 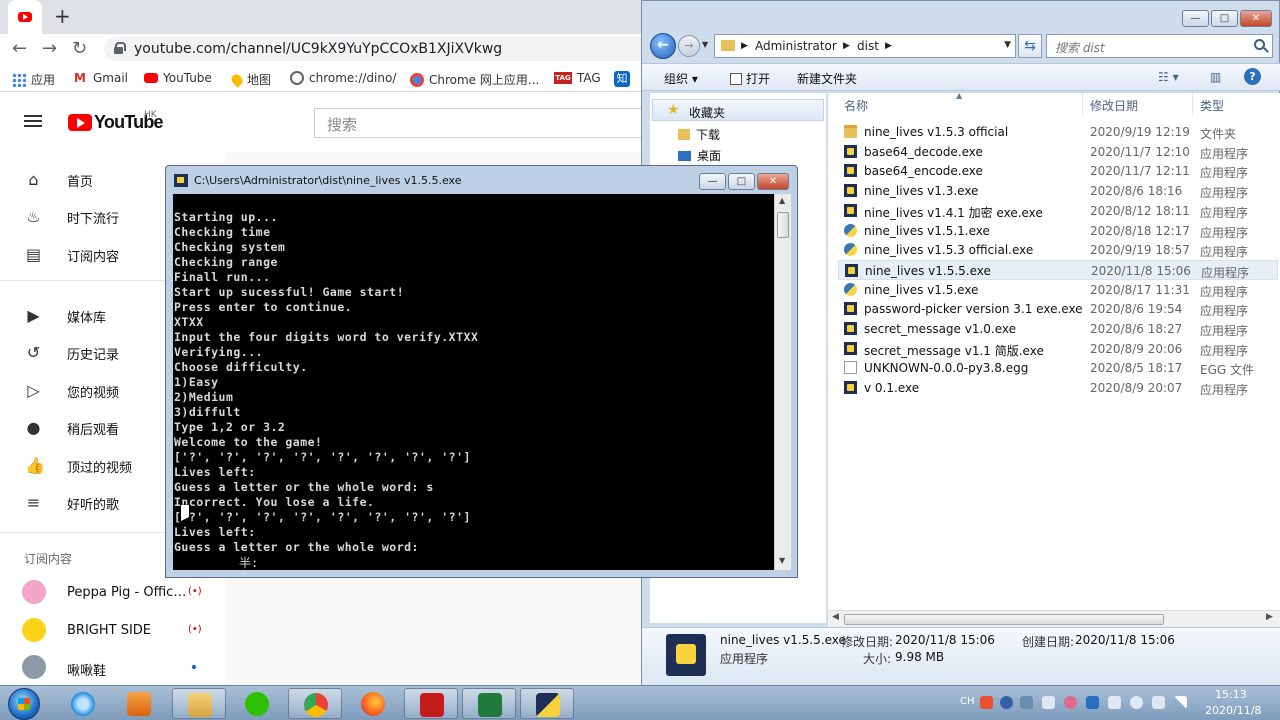 I want to click on search-input: 搜索 dist, so click(x=1159, y=46).